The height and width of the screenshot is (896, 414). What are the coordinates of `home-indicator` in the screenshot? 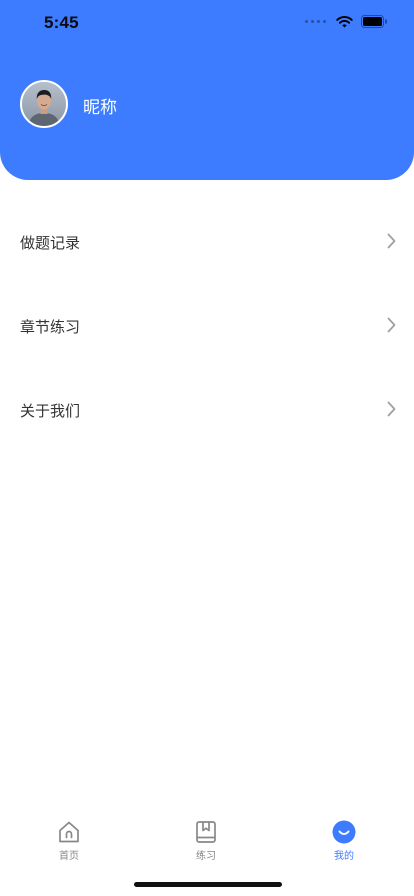 It's located at (208, 884).